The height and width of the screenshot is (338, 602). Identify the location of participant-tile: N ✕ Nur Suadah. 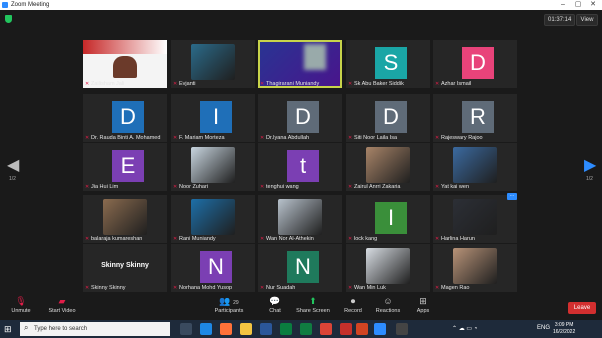
(300, 268).